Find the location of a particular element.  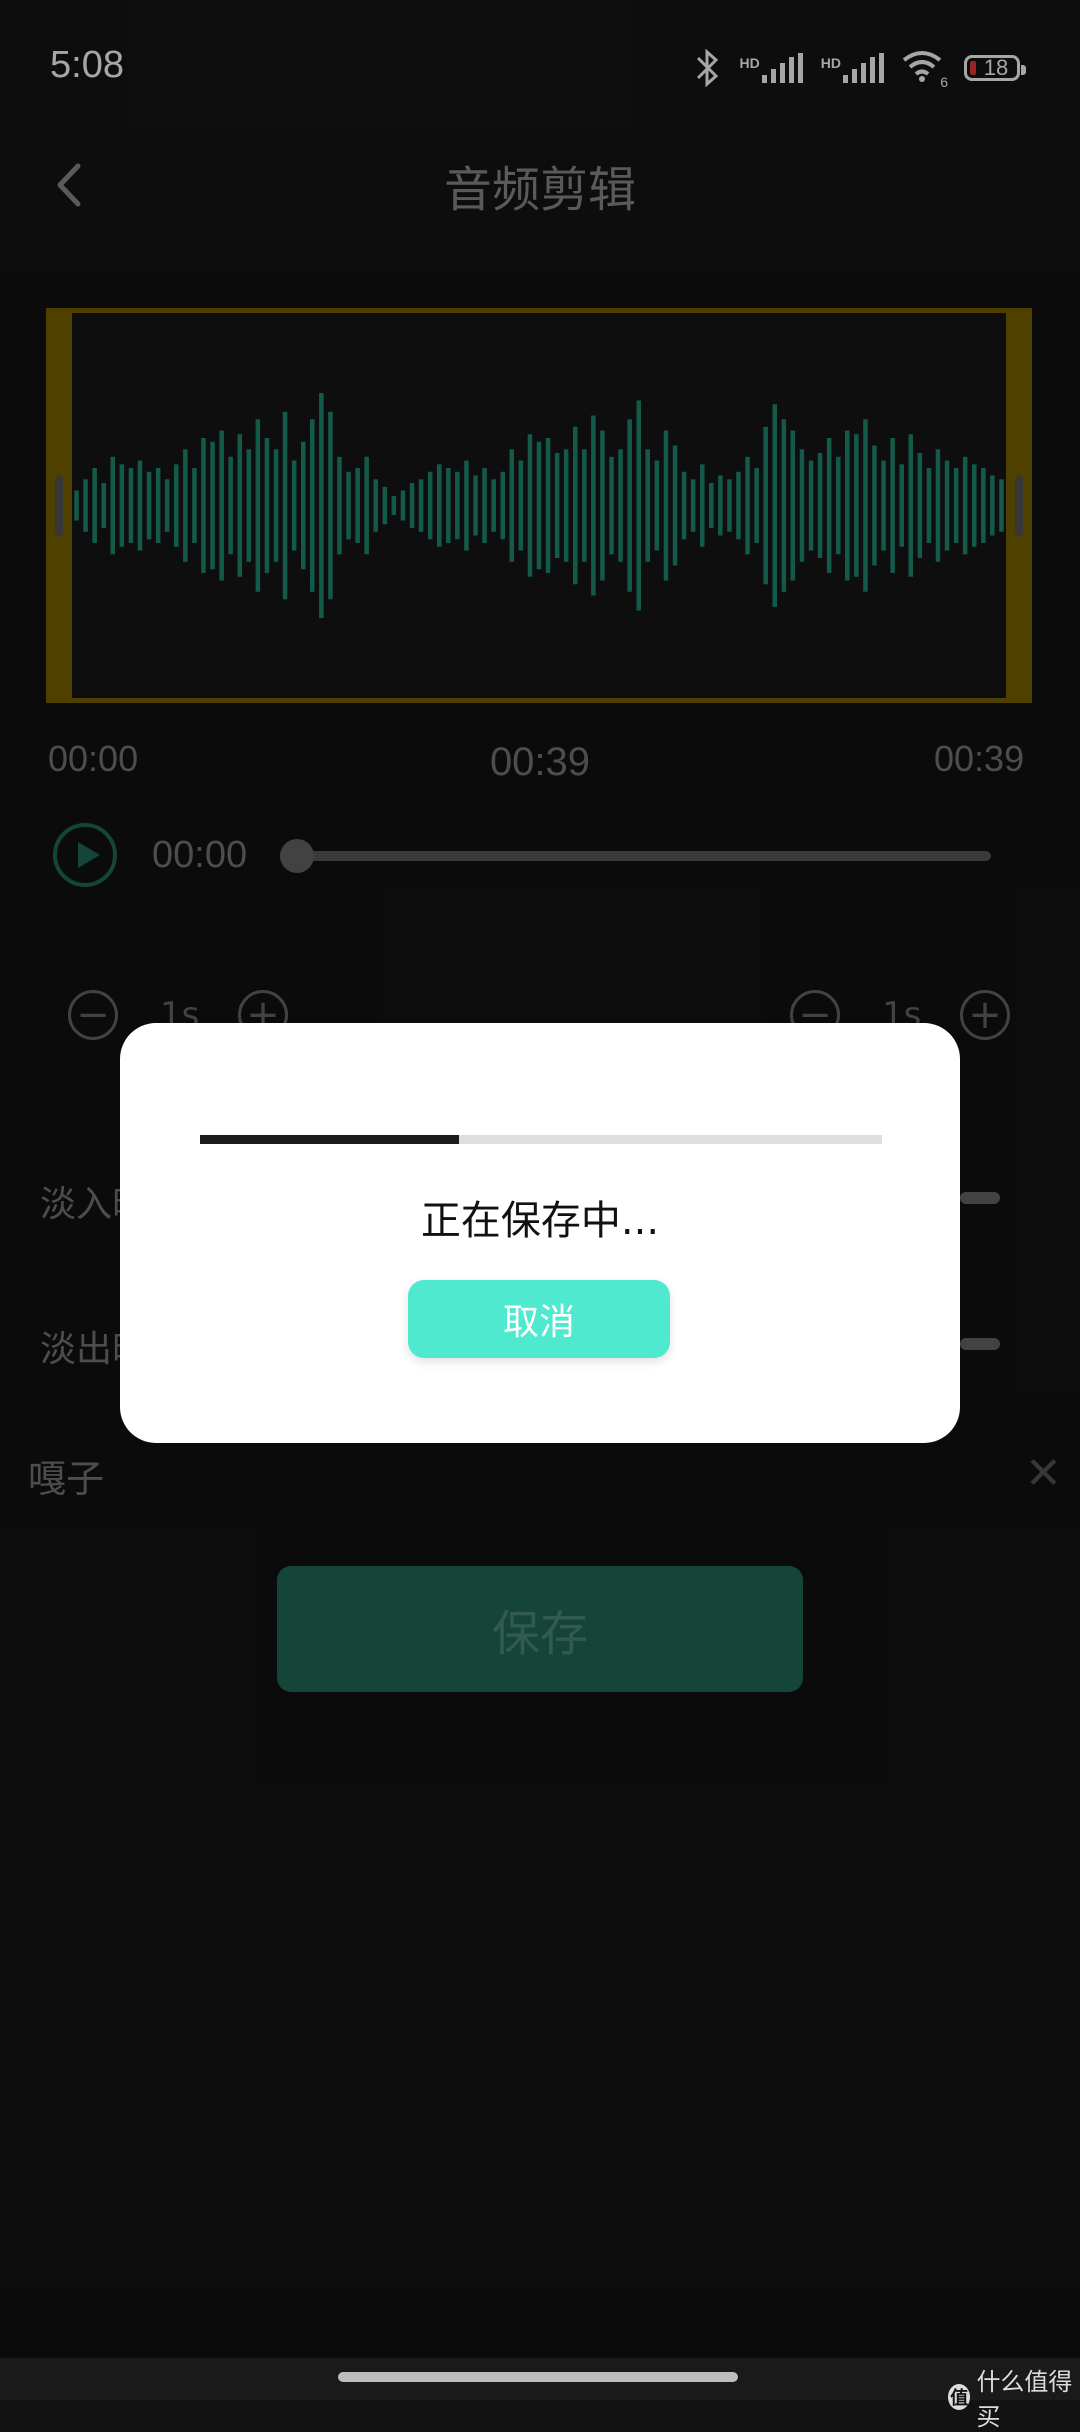

home-indicator is located at coordinates (538, 2377).